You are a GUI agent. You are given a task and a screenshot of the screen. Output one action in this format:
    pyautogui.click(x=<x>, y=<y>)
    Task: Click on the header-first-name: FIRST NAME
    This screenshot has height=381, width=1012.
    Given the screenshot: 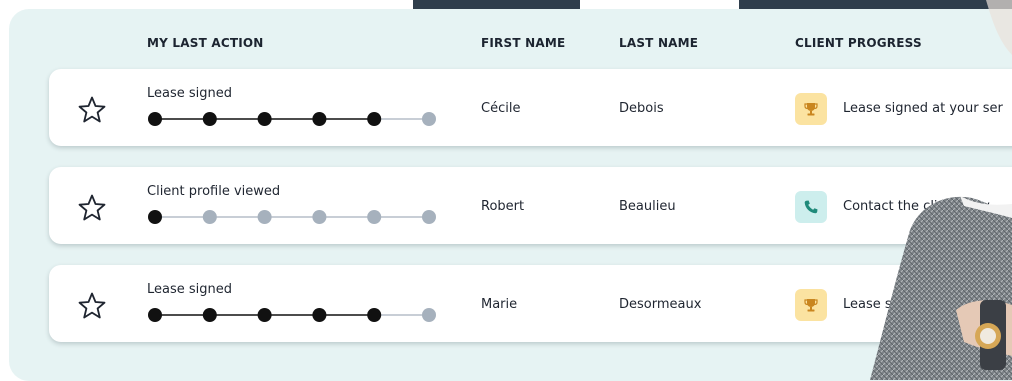 What is the action you would take?
    pyautogui.click(x=523, y=43)
    